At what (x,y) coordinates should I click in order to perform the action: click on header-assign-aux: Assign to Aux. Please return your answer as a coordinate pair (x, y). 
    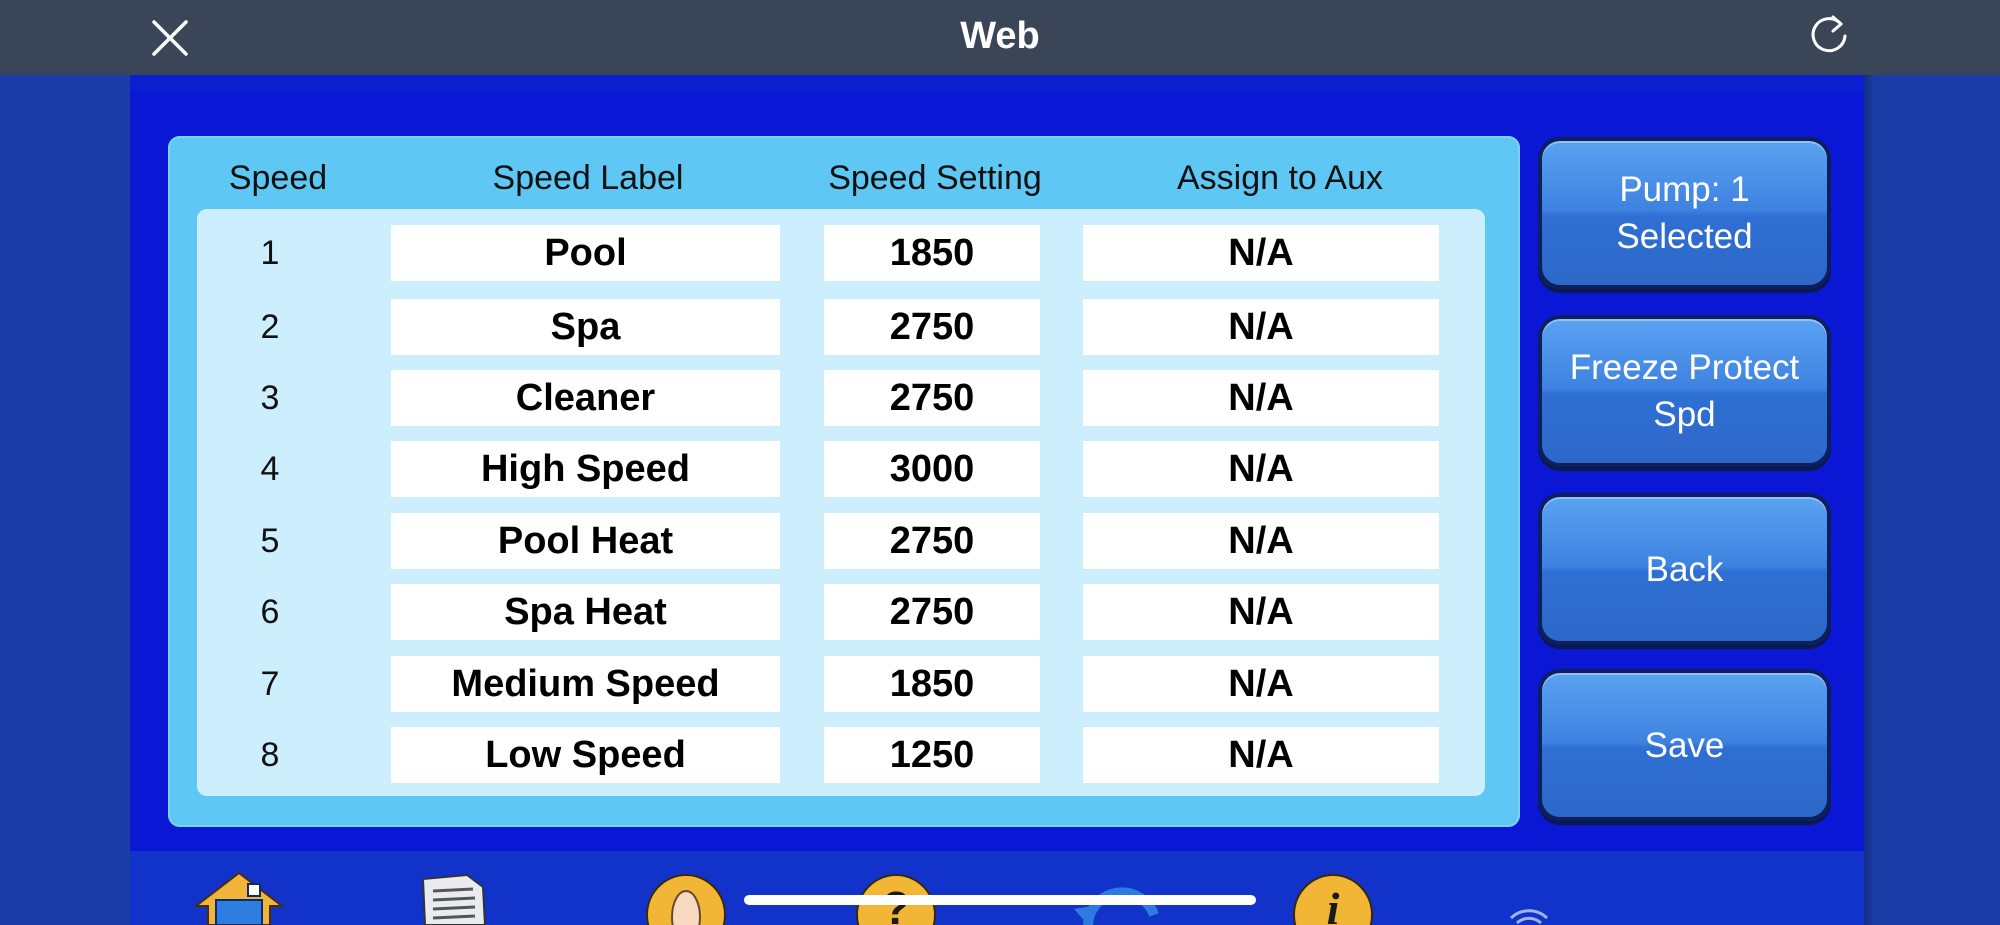
    Looking at the image, I should click on (1279, 178).